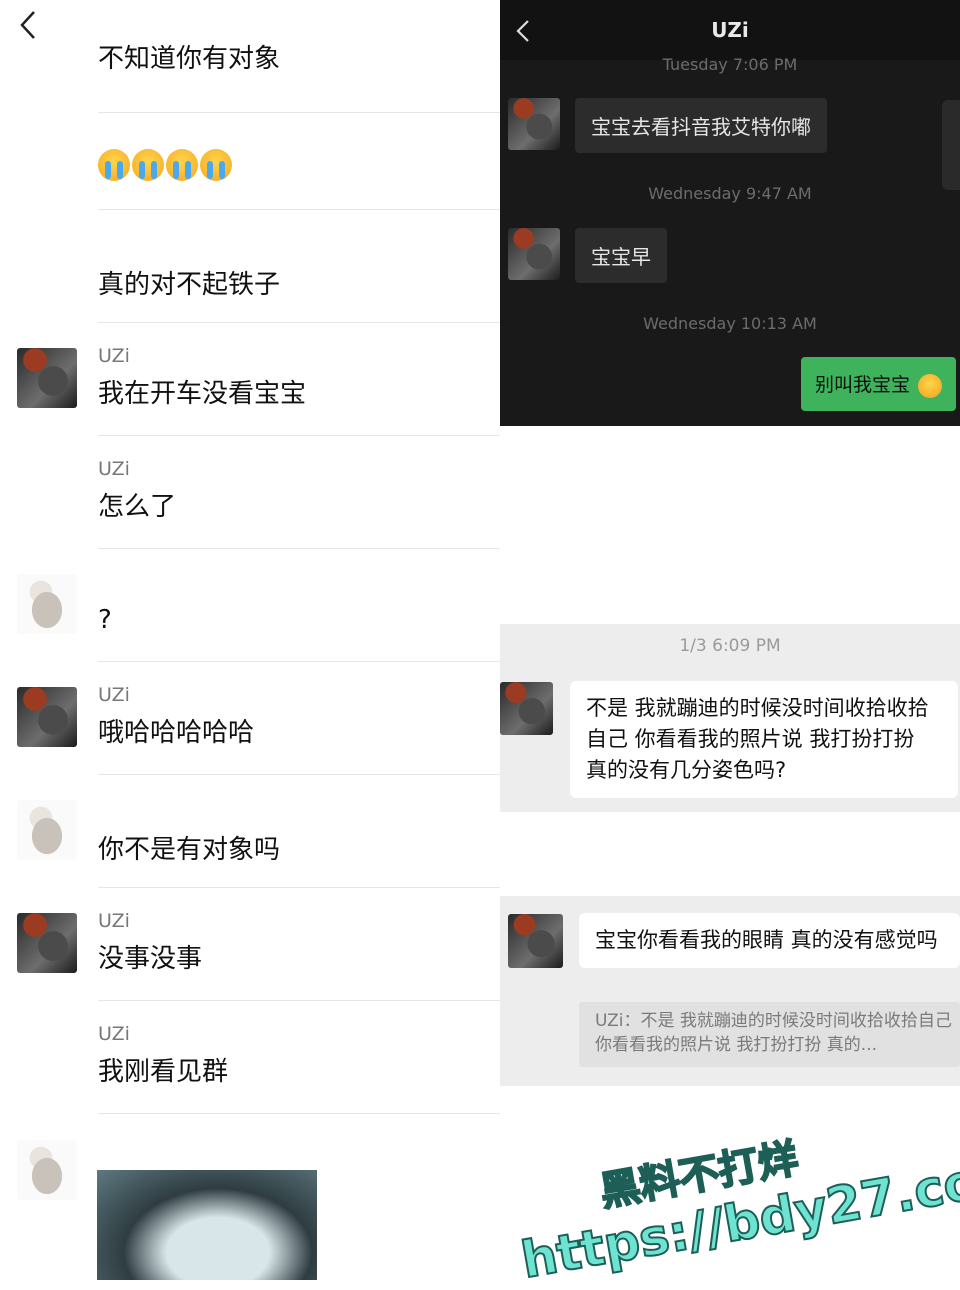 This screenshot has width=960, height=1290. I want to click on message-text: 我刚看见群, so click(163, 1072).